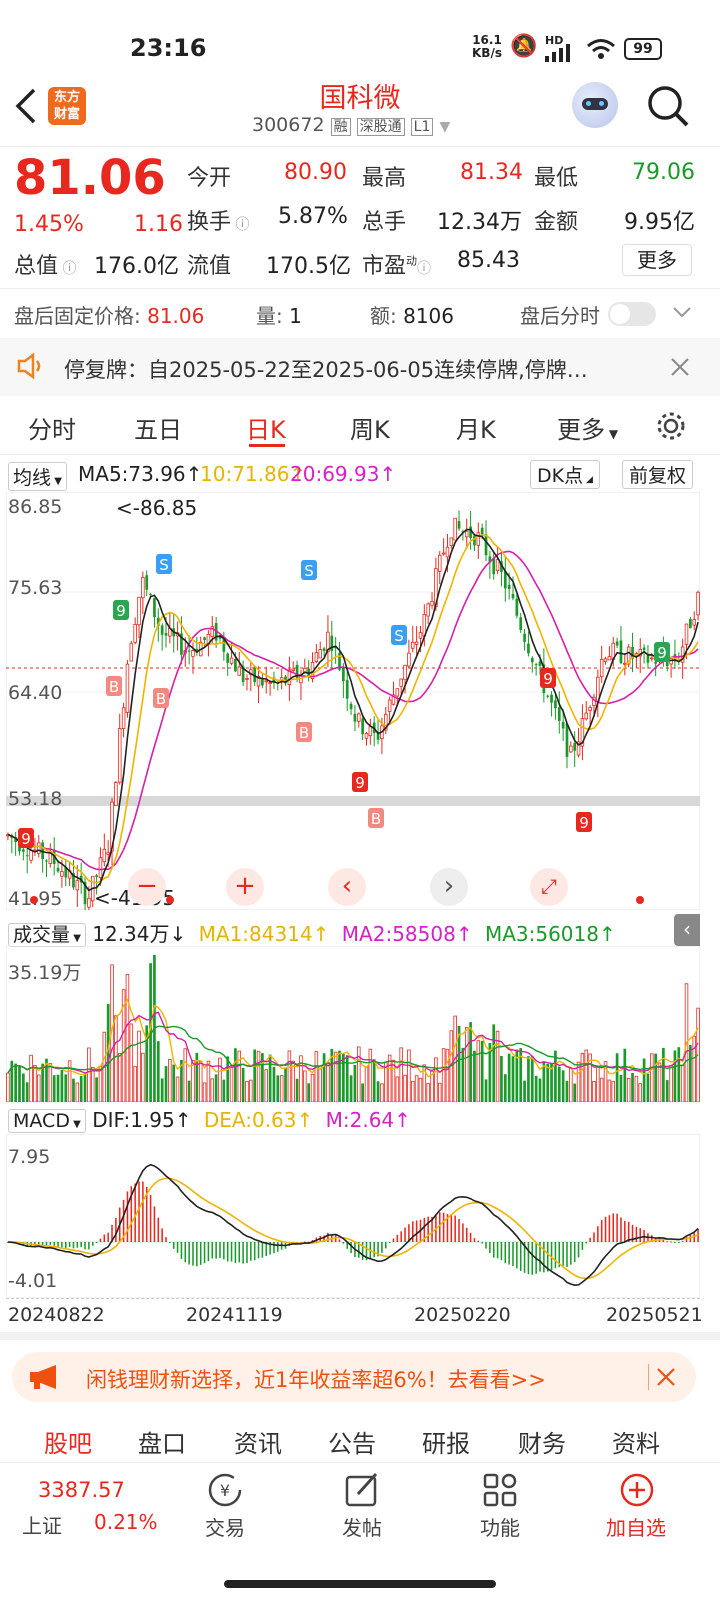  Describe the element at coordinates (370, 427) in the screenshot. I see `tab-weekly-k: 周K` at that location.